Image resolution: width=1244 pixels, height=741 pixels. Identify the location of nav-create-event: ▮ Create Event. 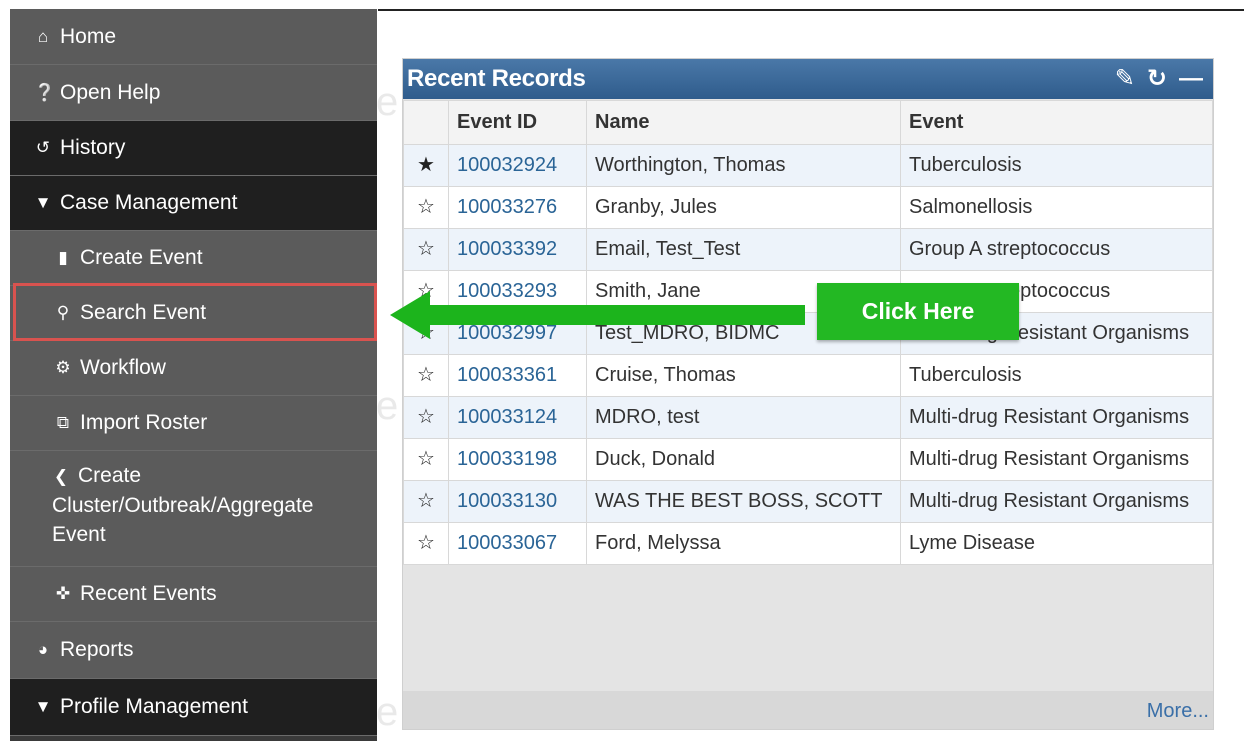
(193, 258).